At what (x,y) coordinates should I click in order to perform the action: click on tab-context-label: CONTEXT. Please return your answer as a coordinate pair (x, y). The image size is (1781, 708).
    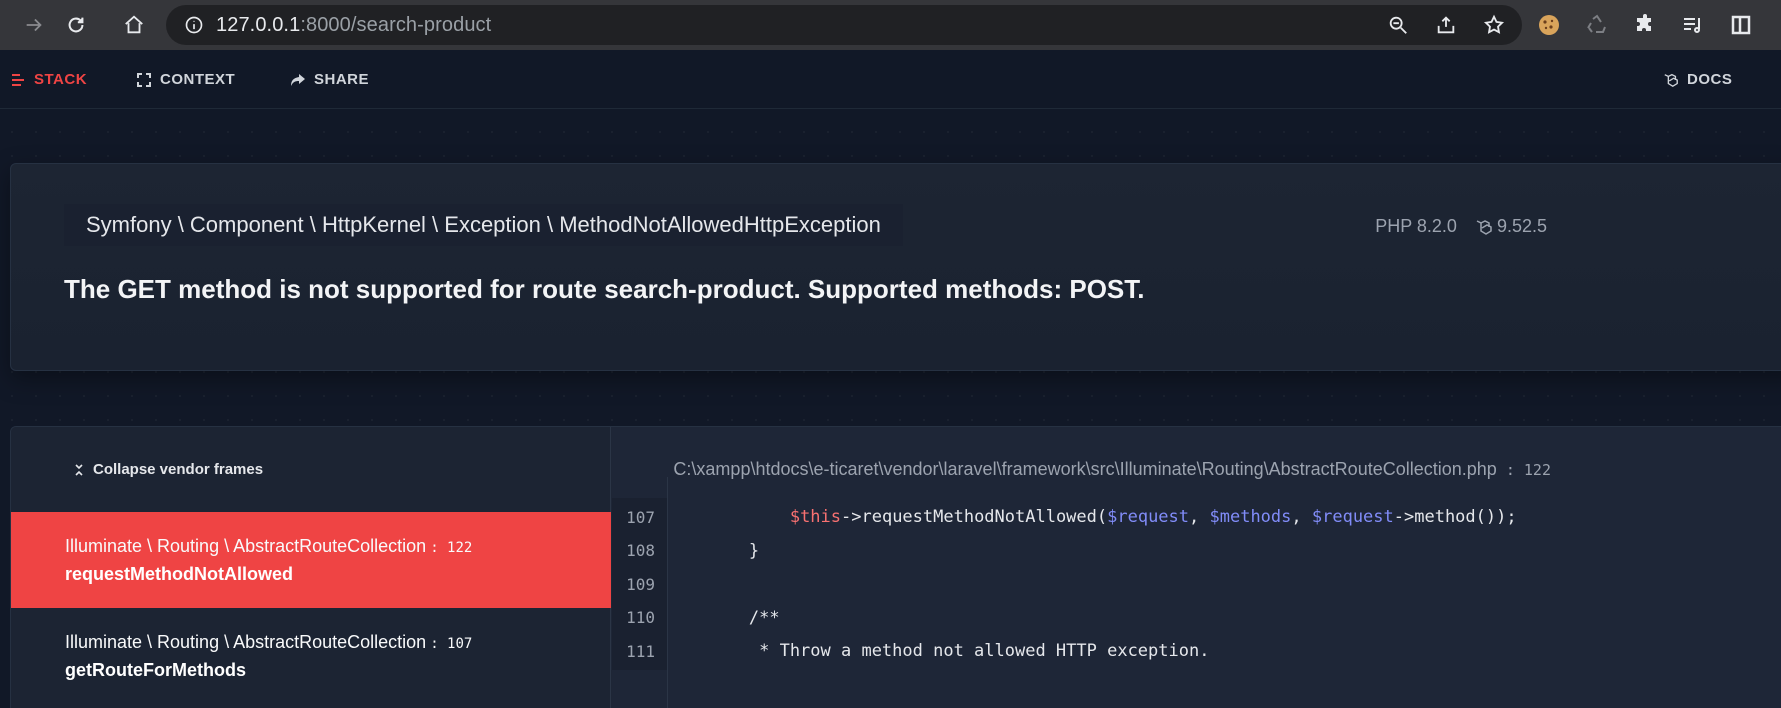
    Looking at the image, I should click on (198, 79).